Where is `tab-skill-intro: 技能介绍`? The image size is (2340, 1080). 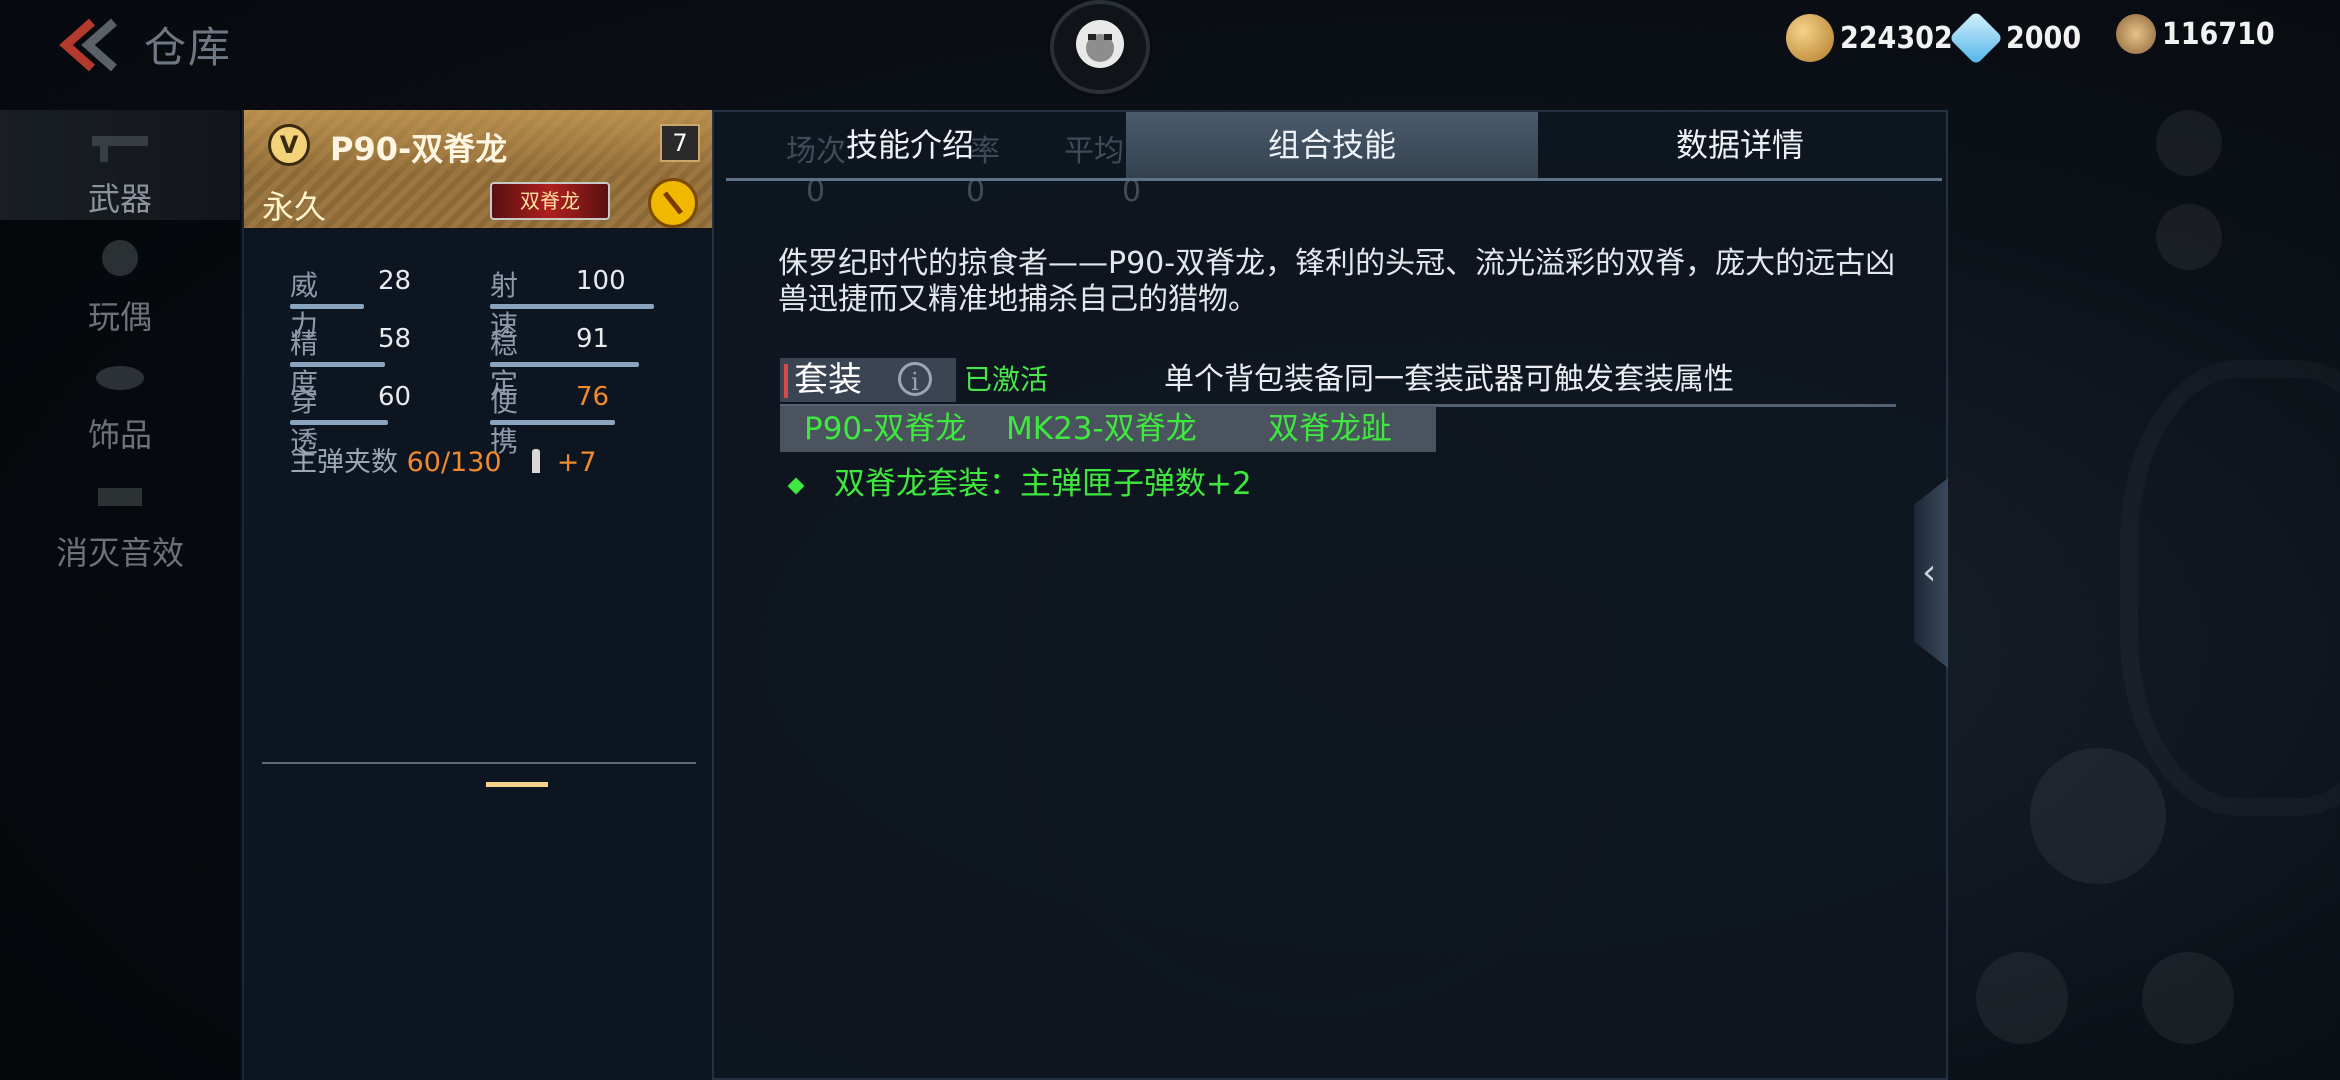 tab-skill-intro: 技能介绍 is located at coordinates (910, 145).